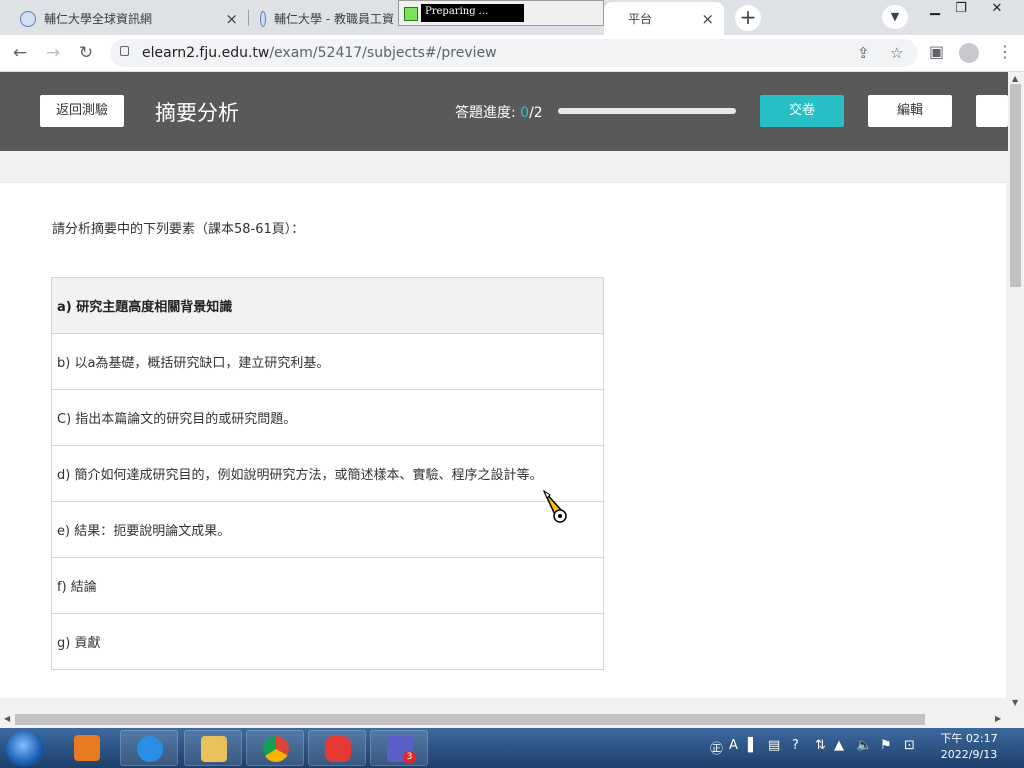 The width and height of the screenshot is (1024, 768). I want to click on forward-arrow-icon: →, so click(53, 53).